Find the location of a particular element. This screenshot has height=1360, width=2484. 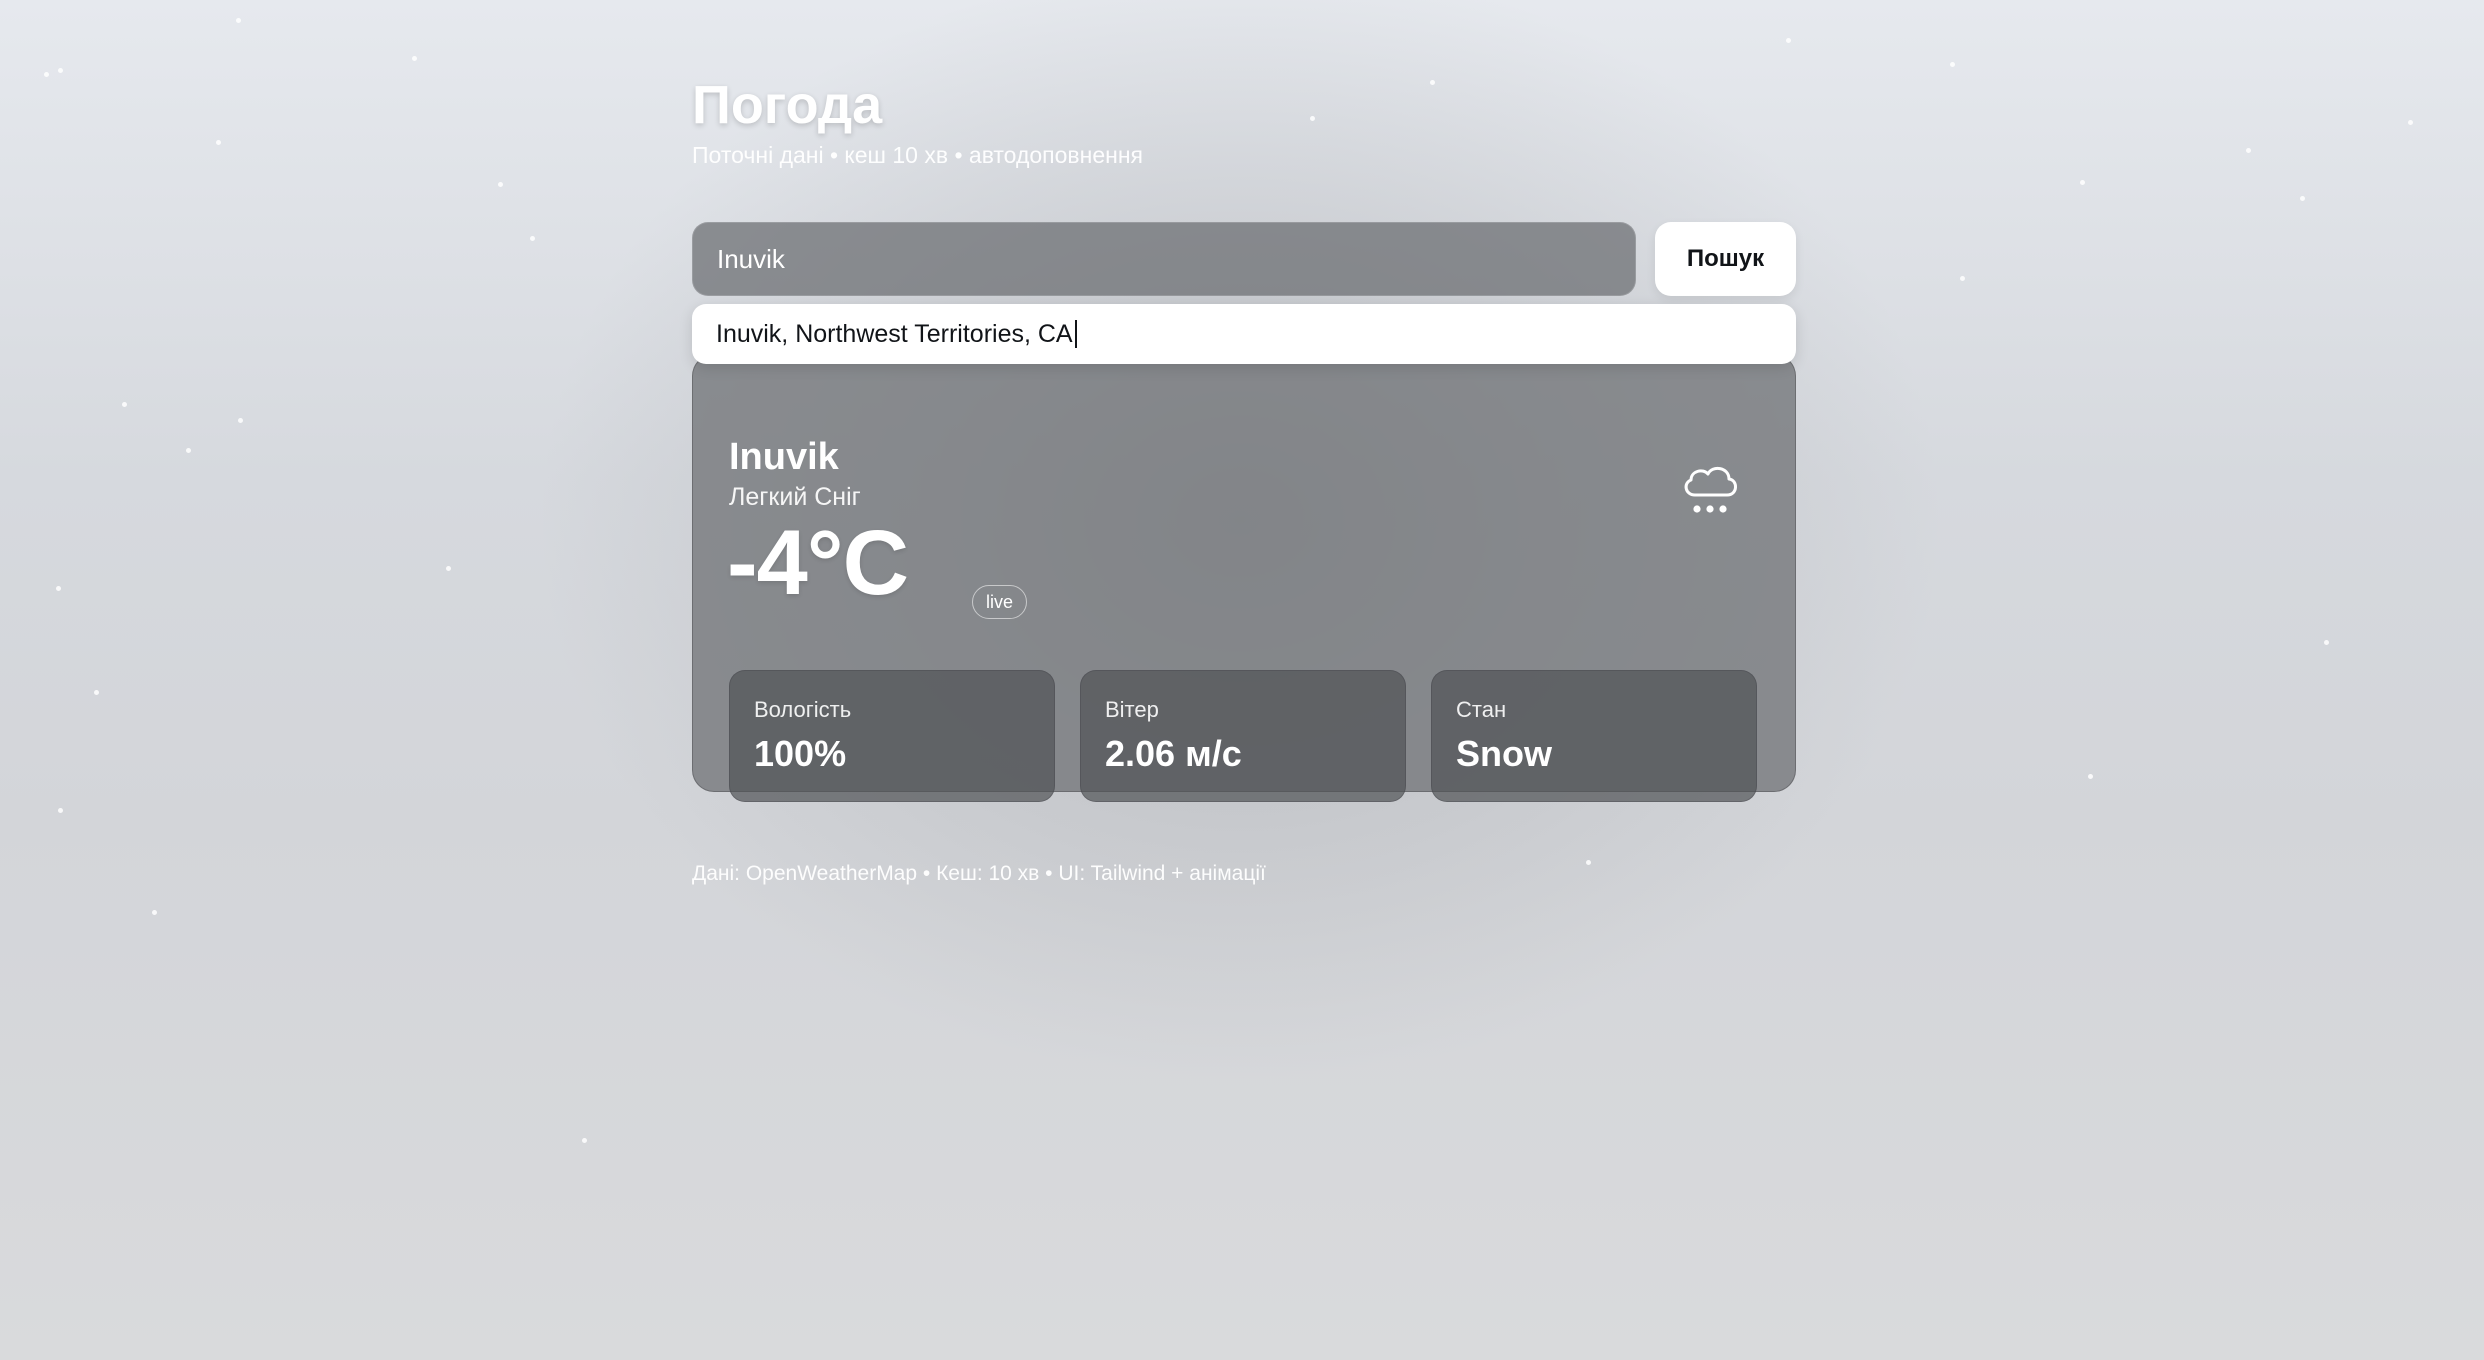

condition-stat: Стан Snow is located at coordinates (1594, 736).